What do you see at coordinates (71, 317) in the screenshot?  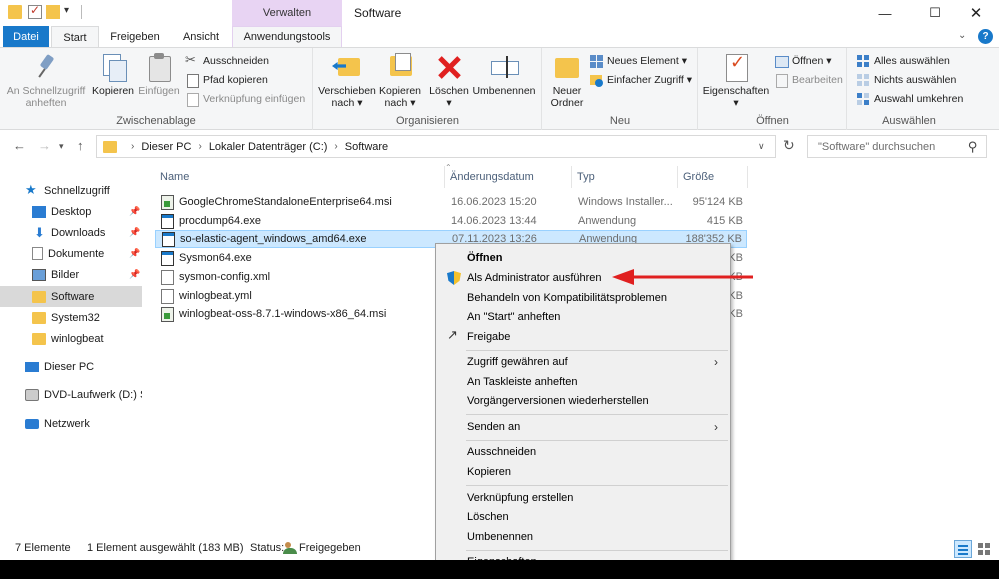 I see `sidebar-item-system32: System32` at bounding box center [71, 317].